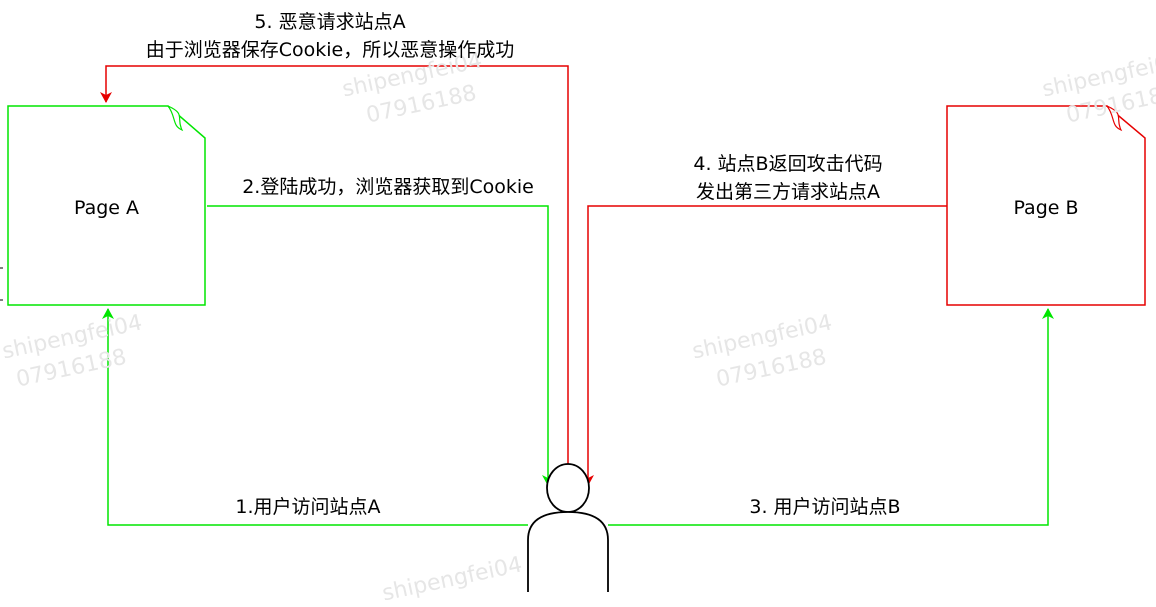  I want to click on user-icon, so click(568, 527).